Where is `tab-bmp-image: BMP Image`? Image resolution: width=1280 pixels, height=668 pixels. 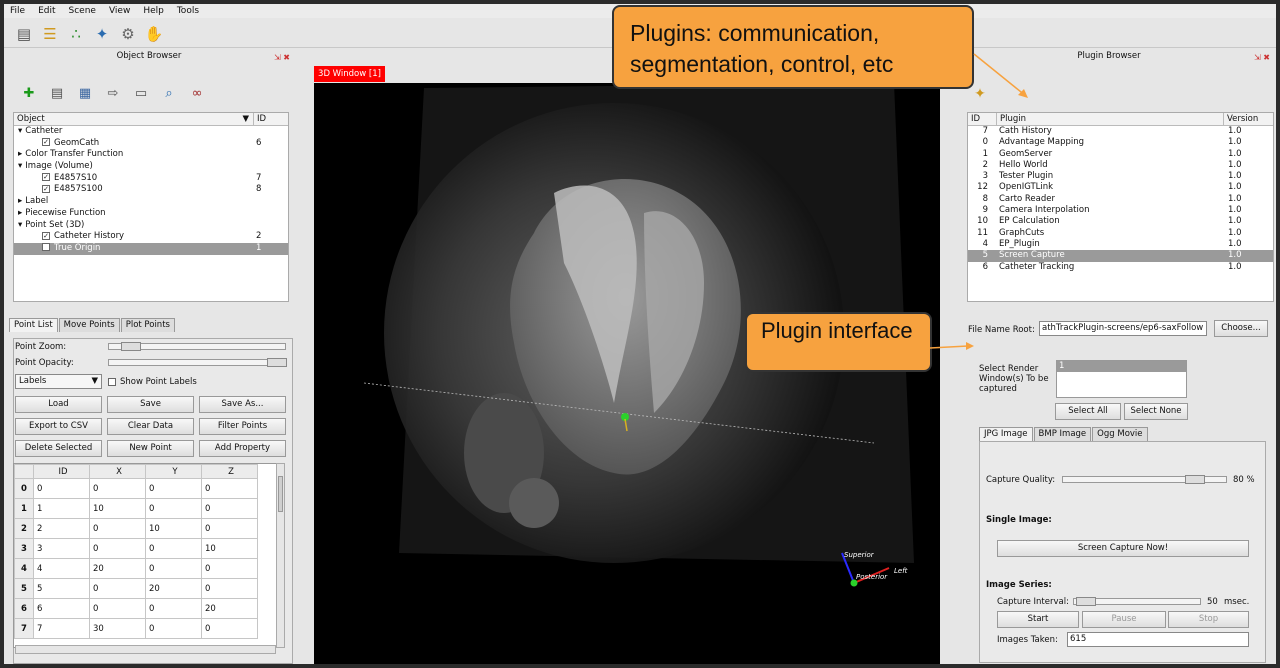
tab-bmp-image: BMP Image is located at coordinates (1062, 434).